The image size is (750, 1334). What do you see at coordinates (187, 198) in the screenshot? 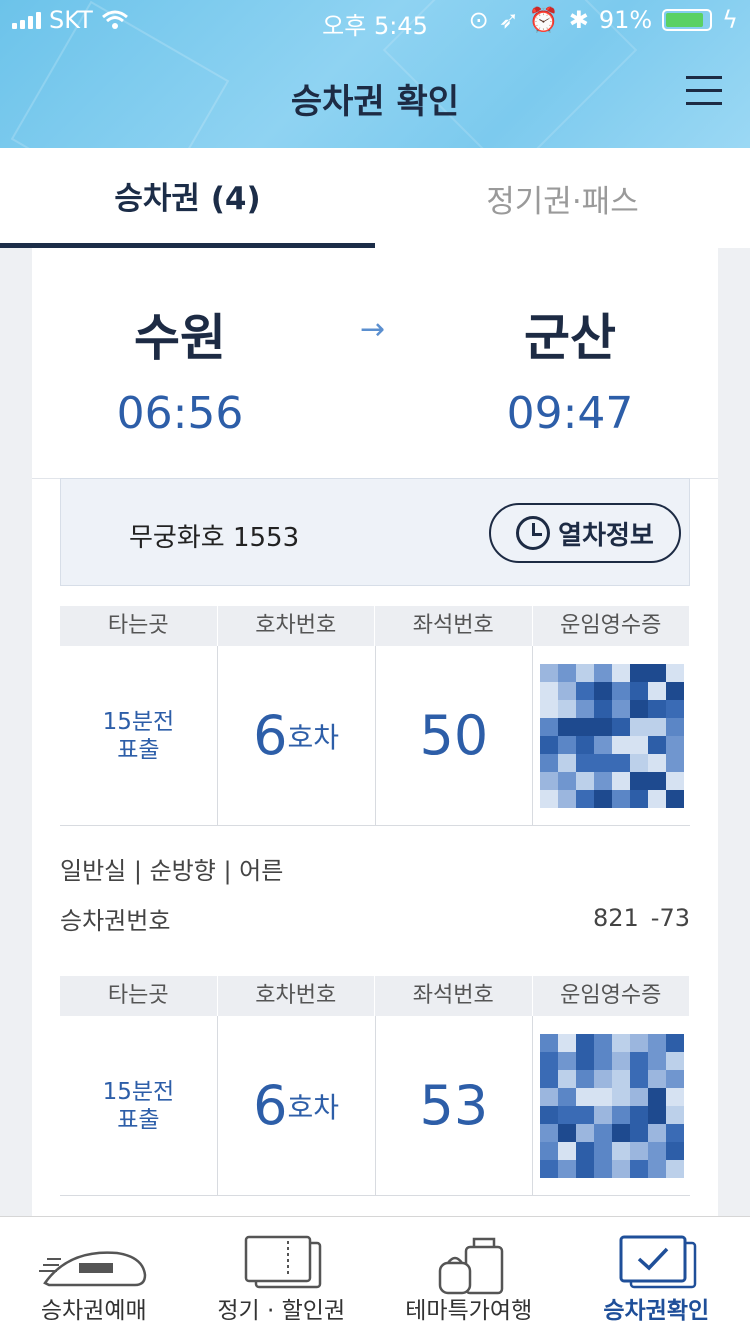
I see `tab-tickets: 승차권 (4)` at bounding box center [187, 198].